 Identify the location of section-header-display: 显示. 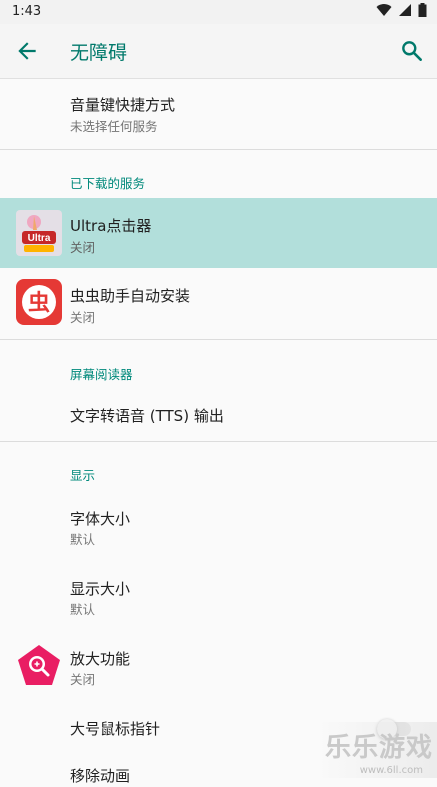
(83, 475).